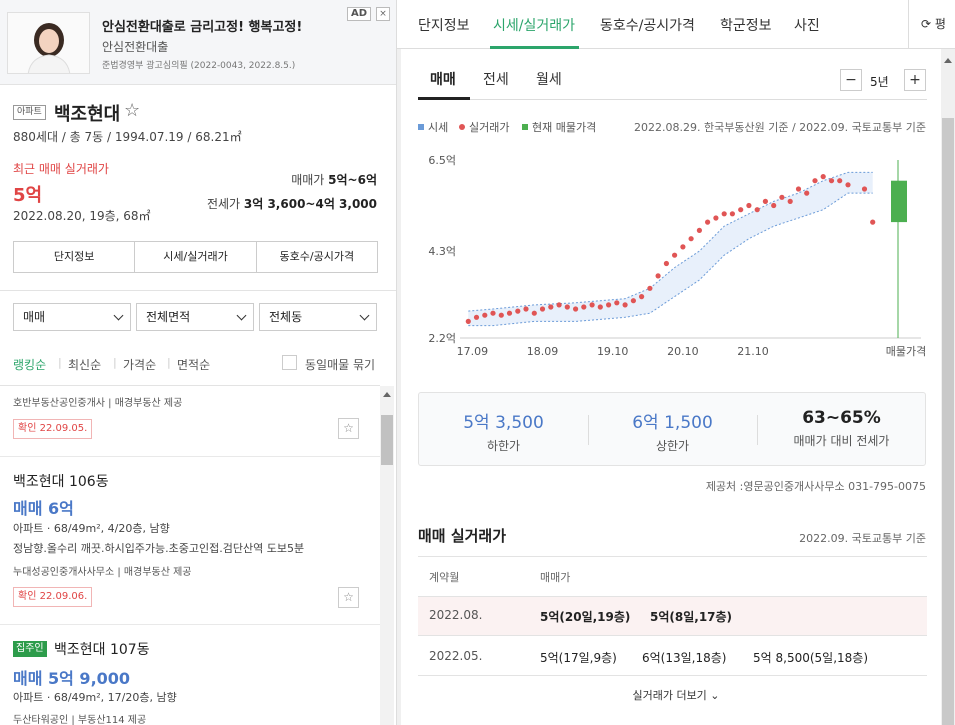  What do you see at coordinates (503, 431) in the screenshot?
I see `stat-lower: 5억 3,500 하한가` at bounding box center [503, 431].